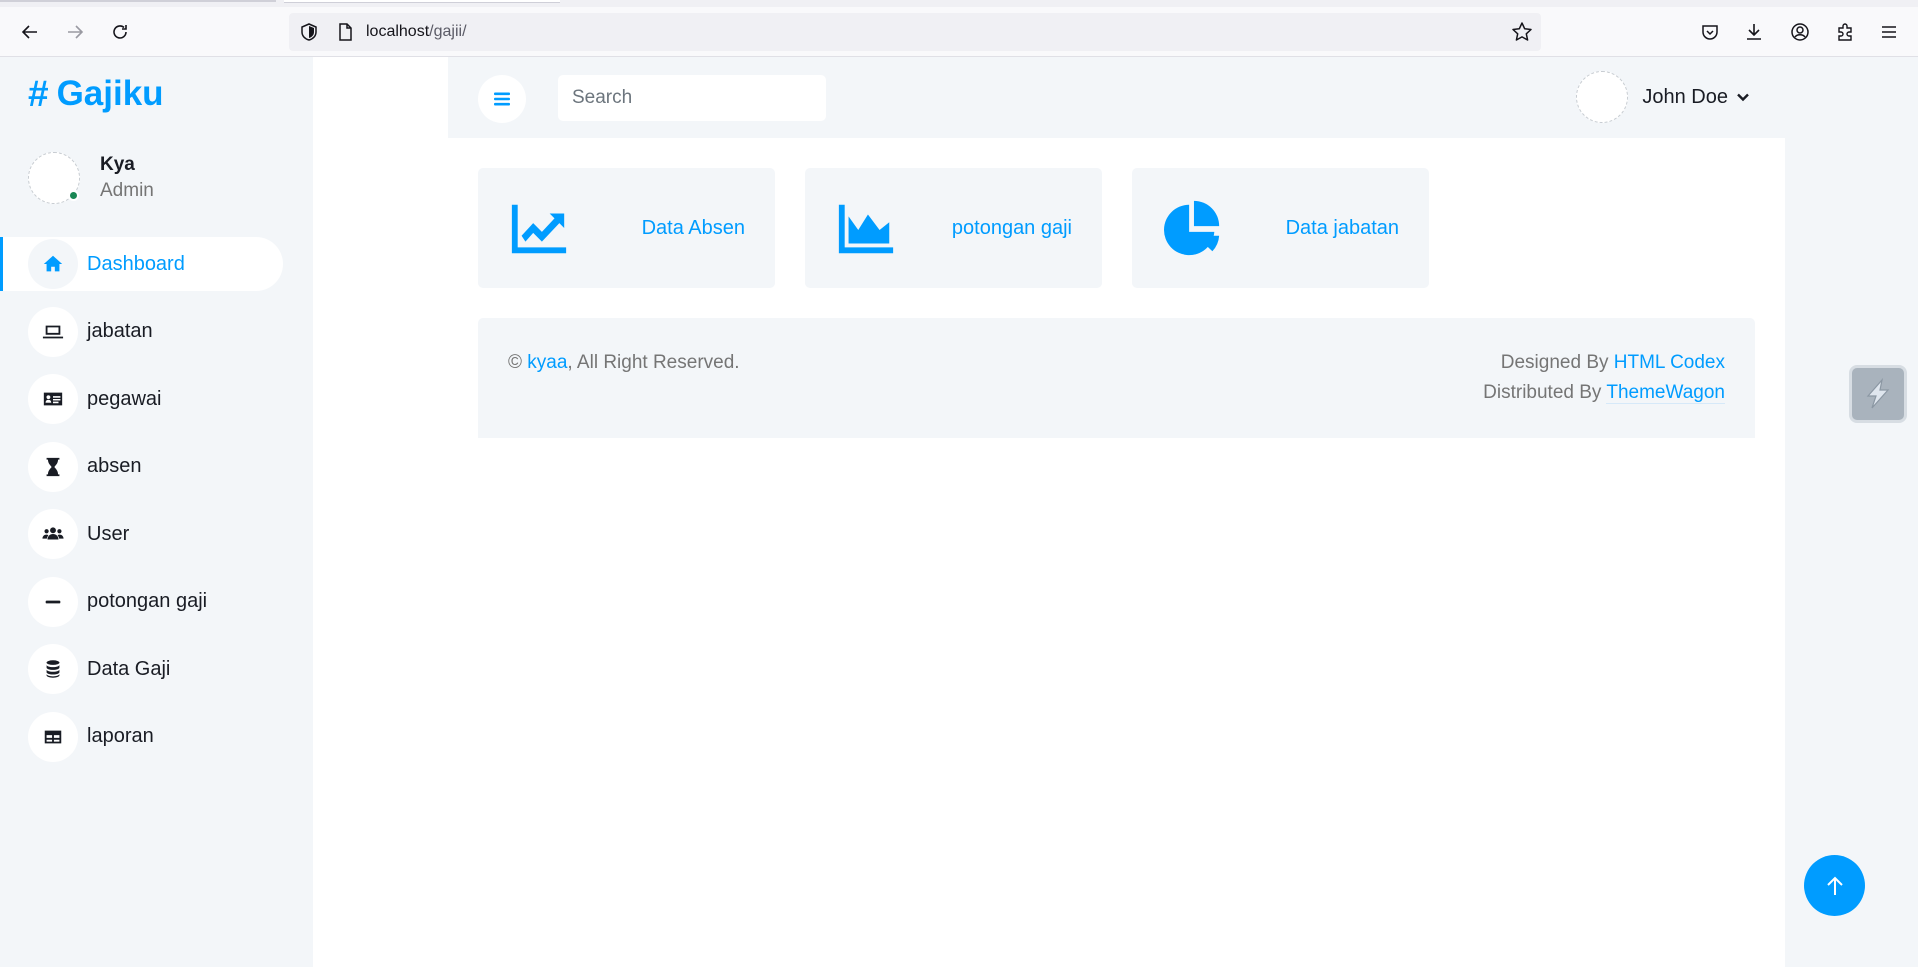 This screenshot has height=967, width=1918. Describe the element at coordinates (547, 362) in the screenshot. I see `owner-link: kyaa` at that location.